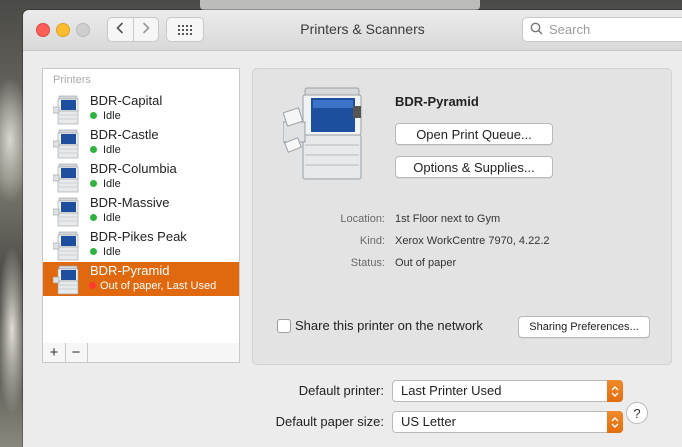 The height and width of the screenshot is (447, 682). I want to click on selected-printer-name: BDR-Pyramid, so click(437, 101).